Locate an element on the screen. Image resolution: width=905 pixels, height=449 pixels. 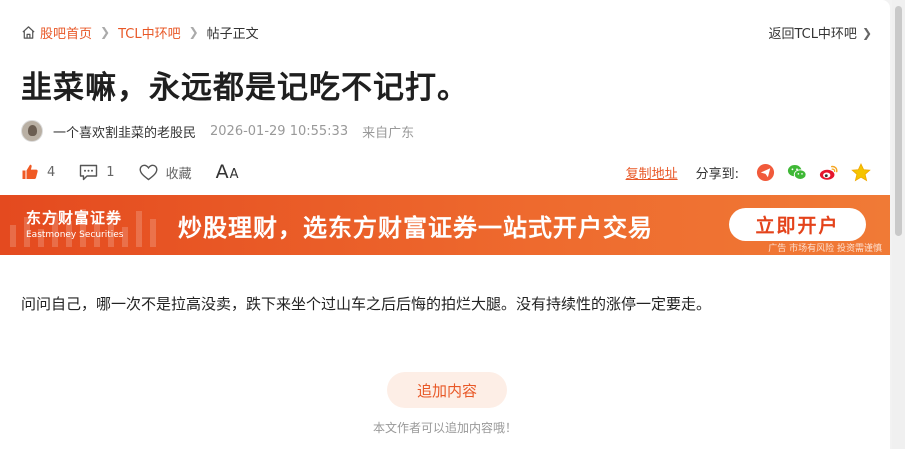
thumbs-up-icon is located at coordinates (30, 171).